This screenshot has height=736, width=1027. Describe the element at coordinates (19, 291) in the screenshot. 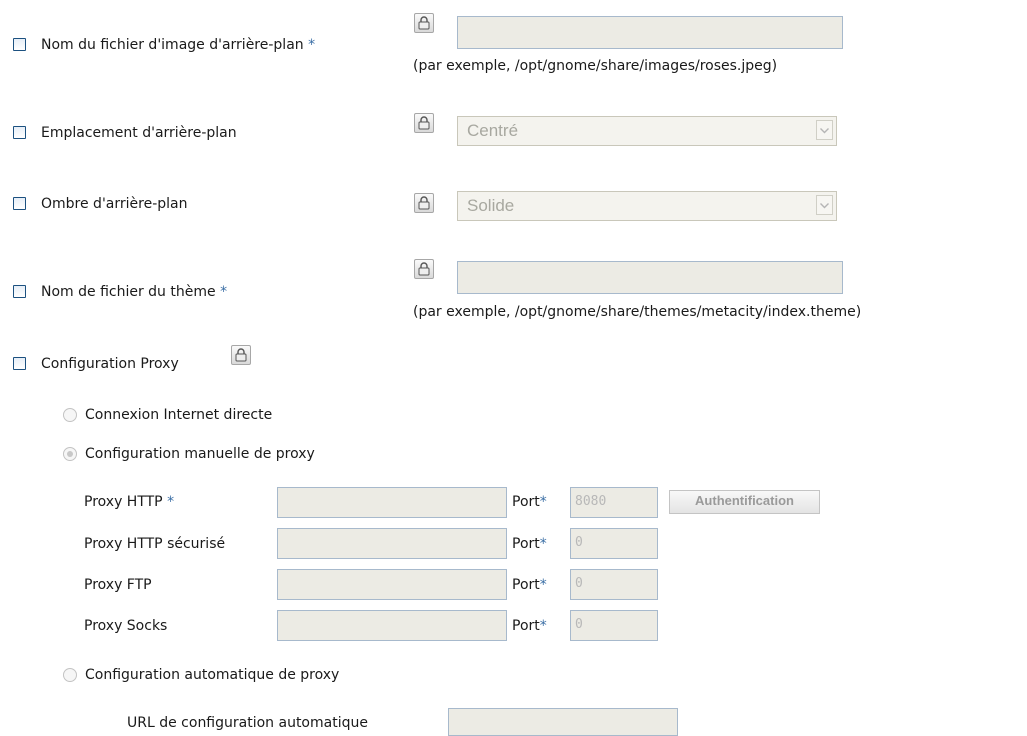

I see `theme-file-checkbox` at that location.